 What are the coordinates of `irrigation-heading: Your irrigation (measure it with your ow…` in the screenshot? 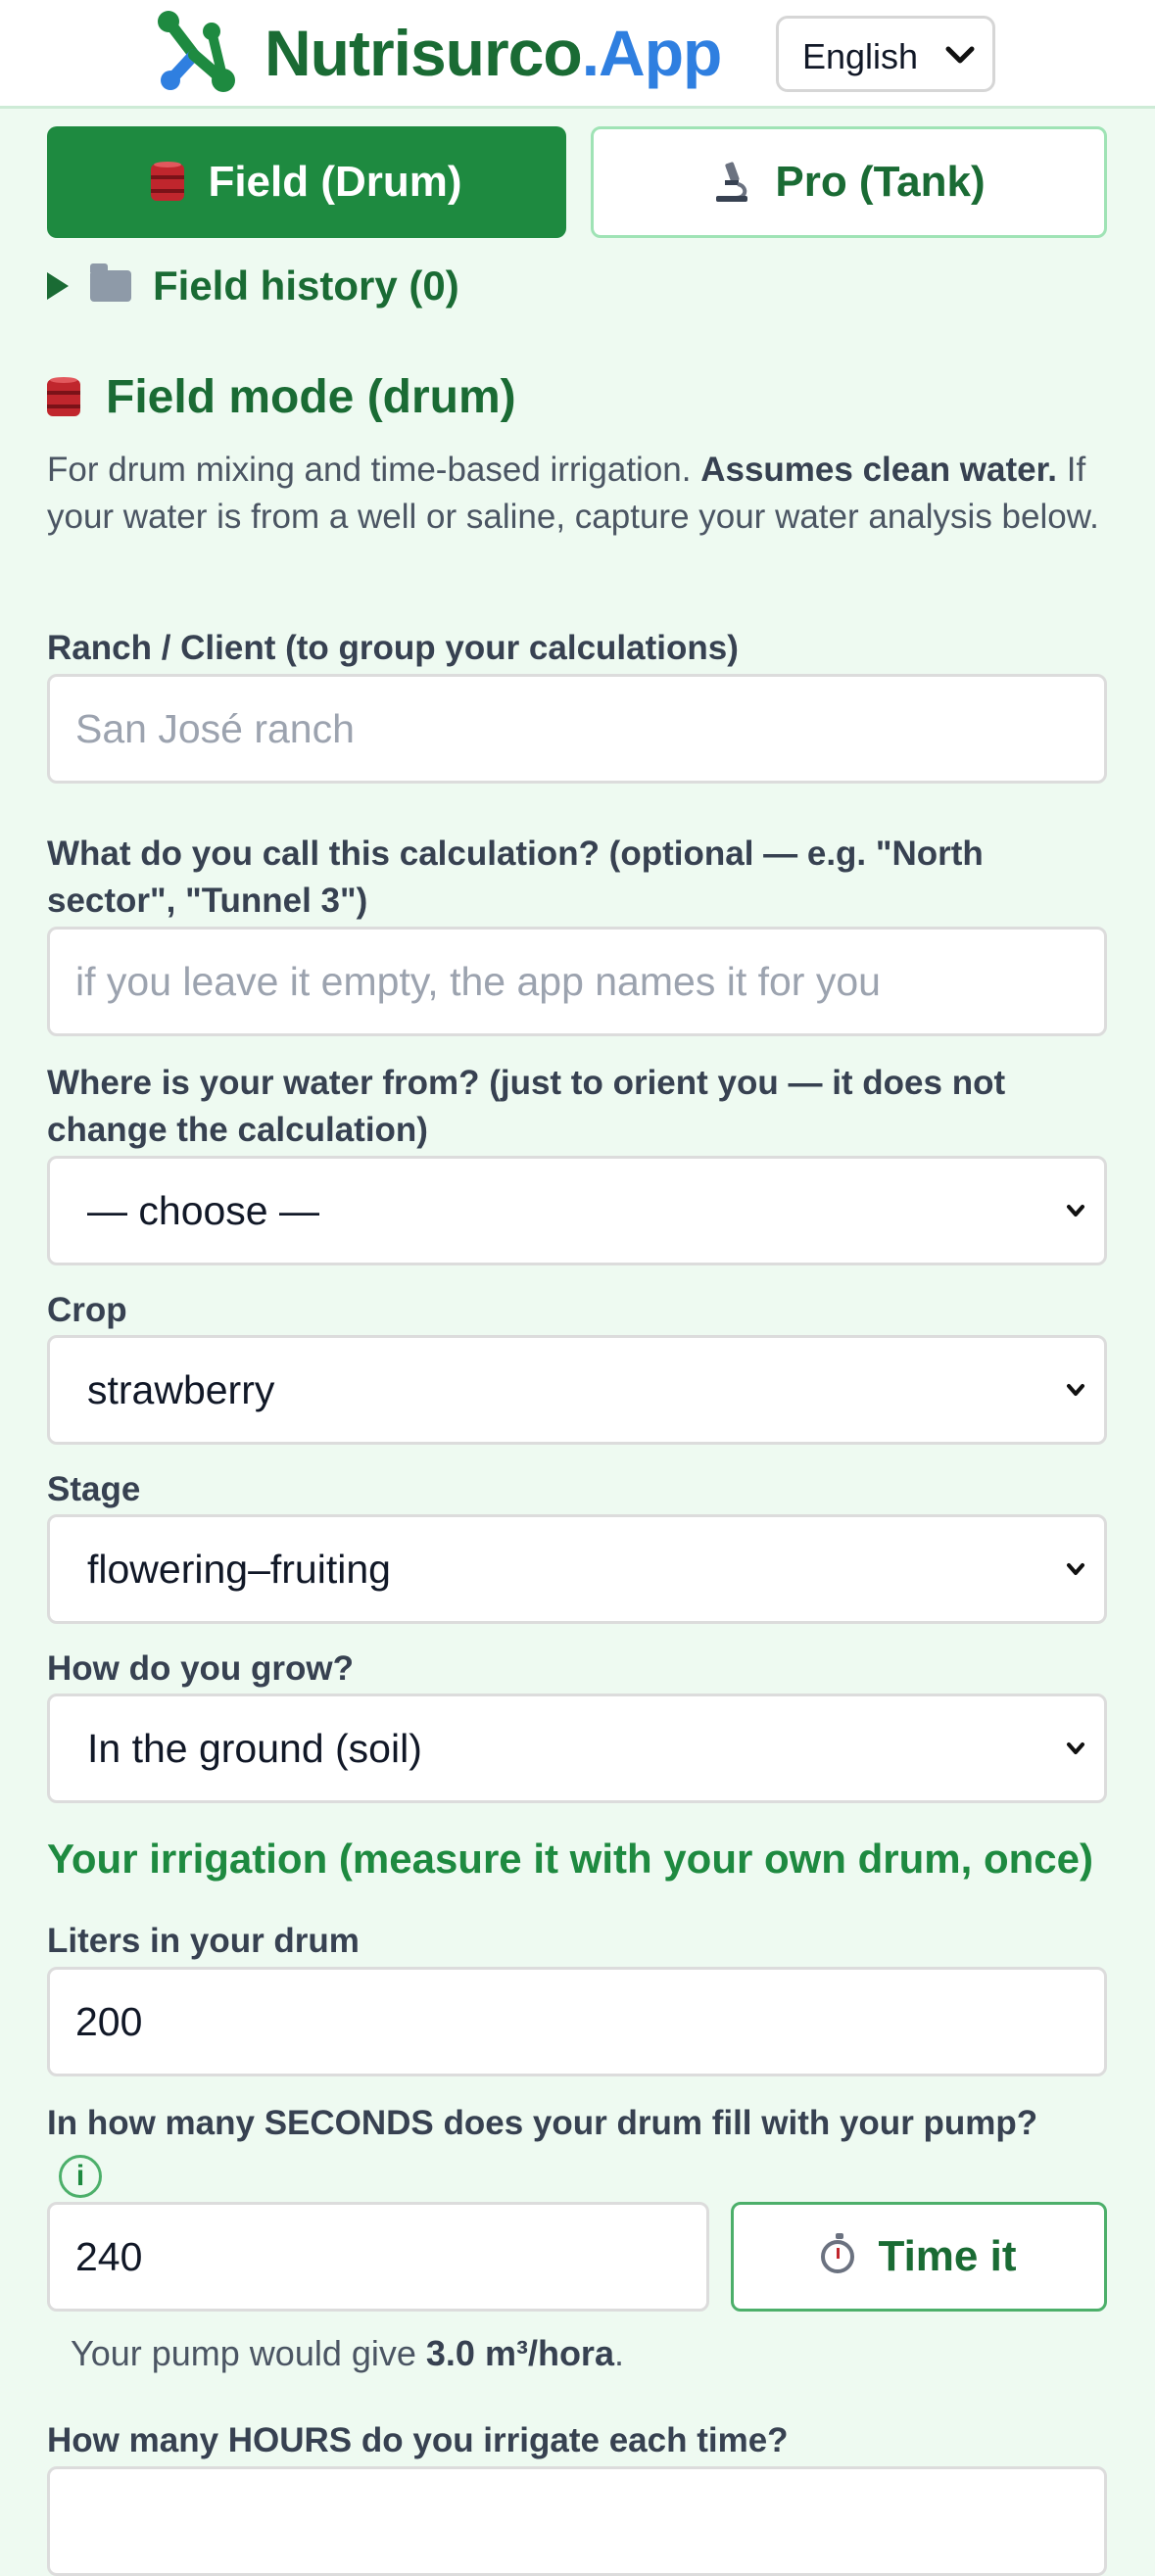 It's located at (570, 1859).